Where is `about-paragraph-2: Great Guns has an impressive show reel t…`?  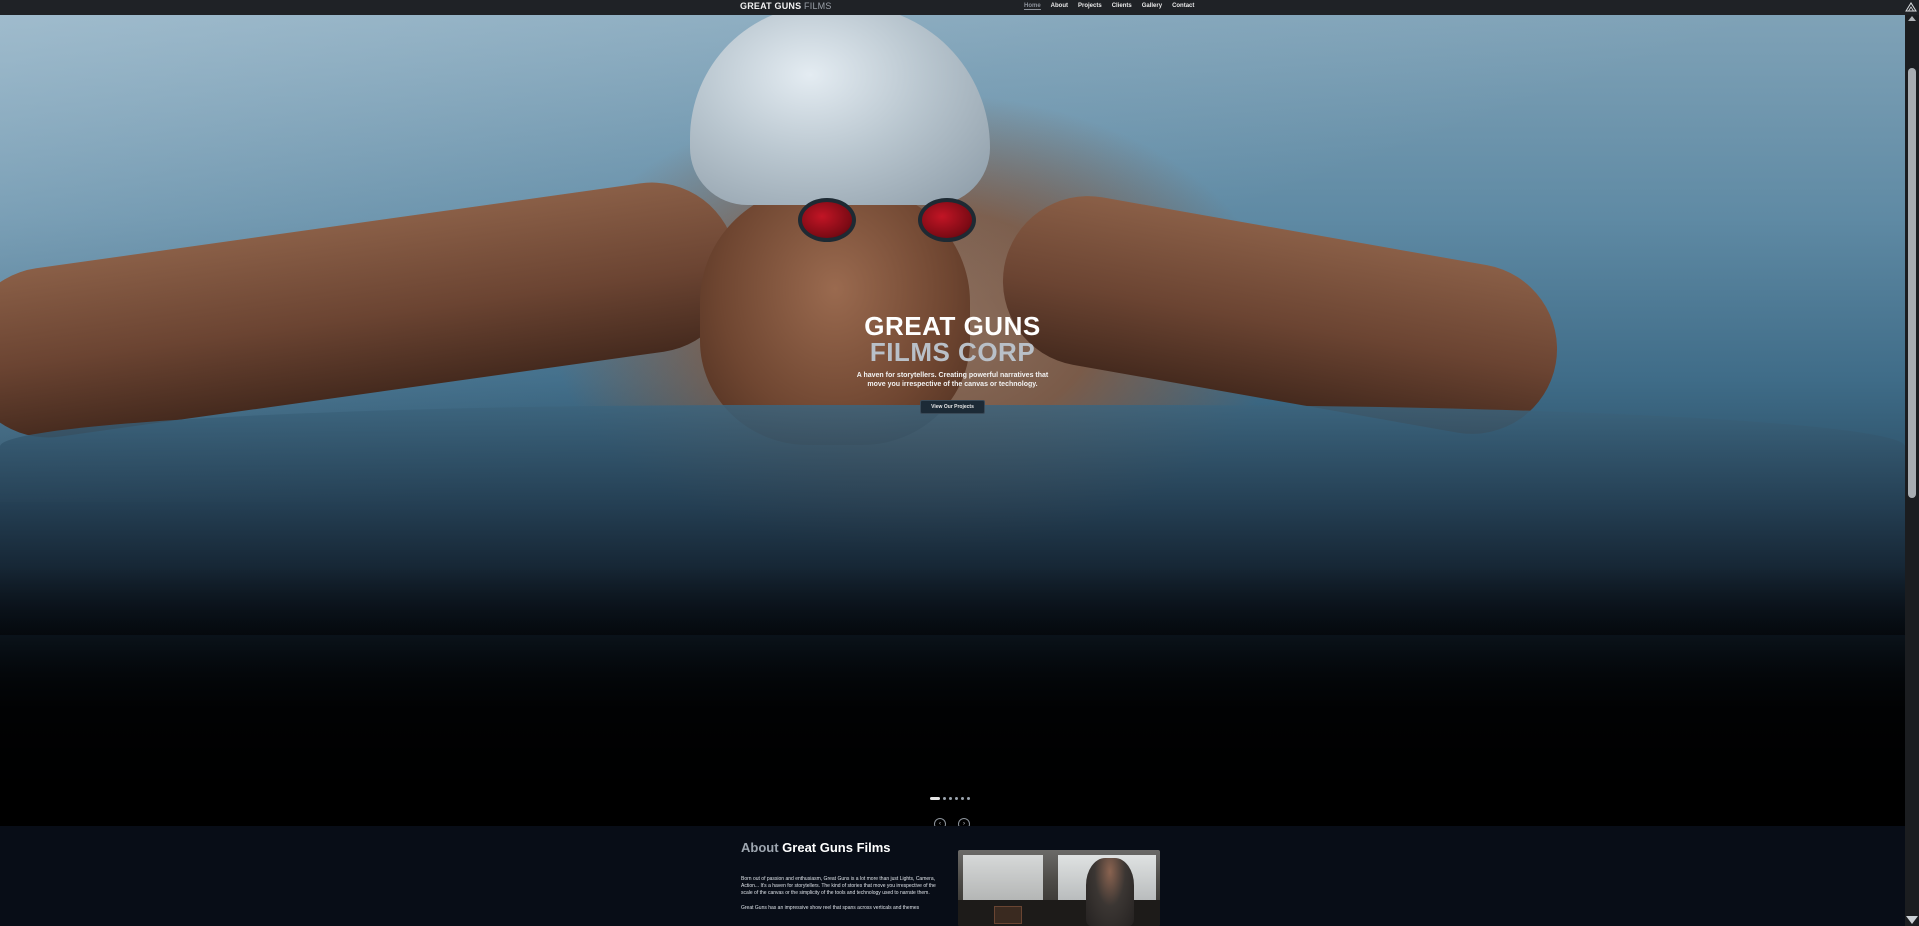
about-paragraph-2: Great Guns has an impressive show reel t… is located at coordinates (830, 908).